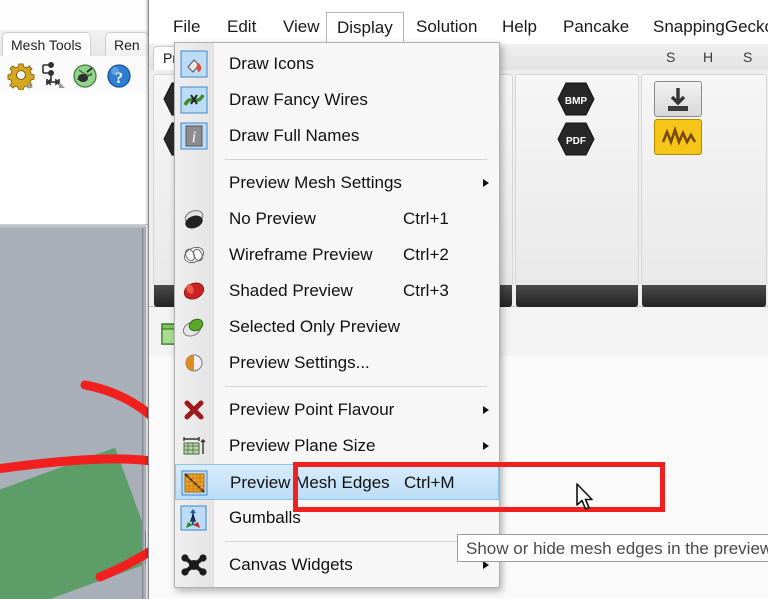 The image size is (768, 599). I want to click on menu-item-preview-mesh-settings: Preview Mesh Settings, so click(337, 183).